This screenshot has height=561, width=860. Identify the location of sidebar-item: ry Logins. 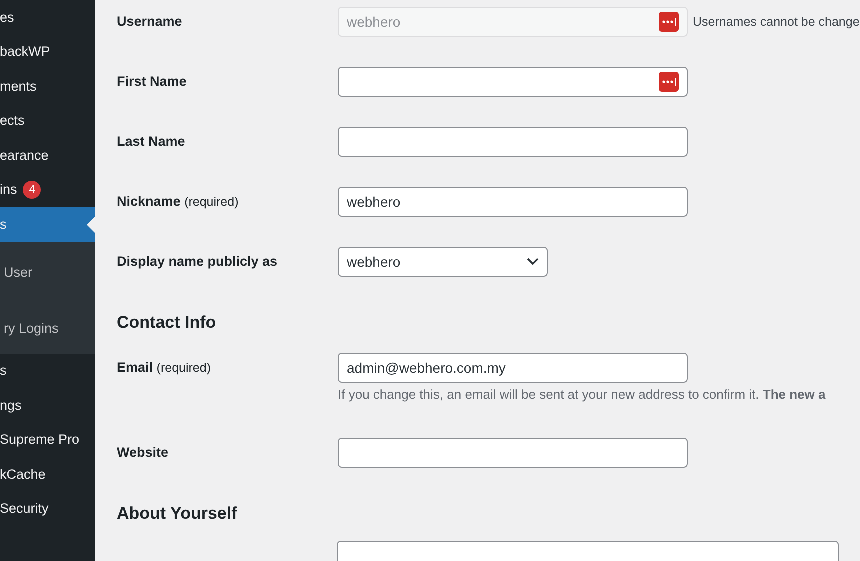
(47, 328).